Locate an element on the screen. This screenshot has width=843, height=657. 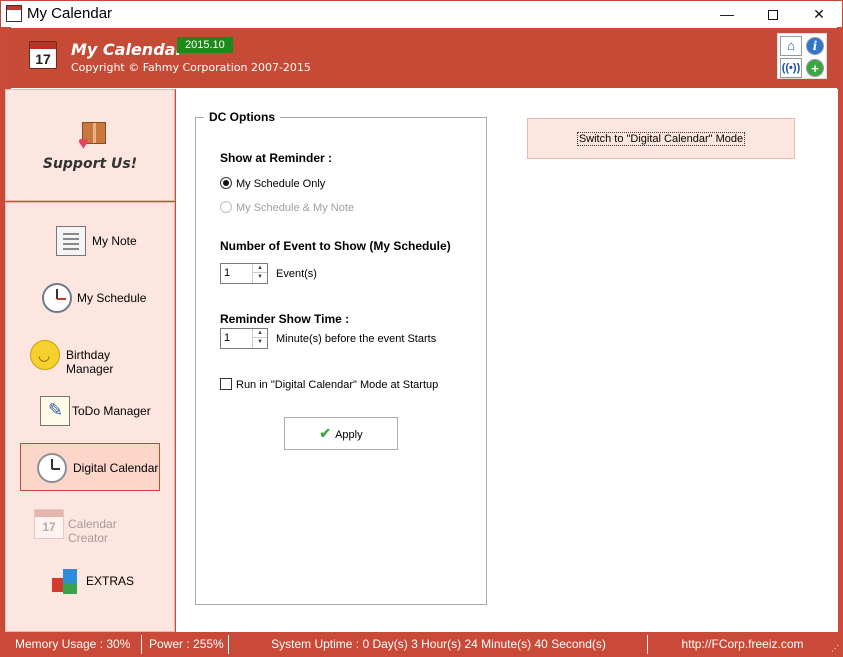
maximize-icon is located at coordinates (773, 15).